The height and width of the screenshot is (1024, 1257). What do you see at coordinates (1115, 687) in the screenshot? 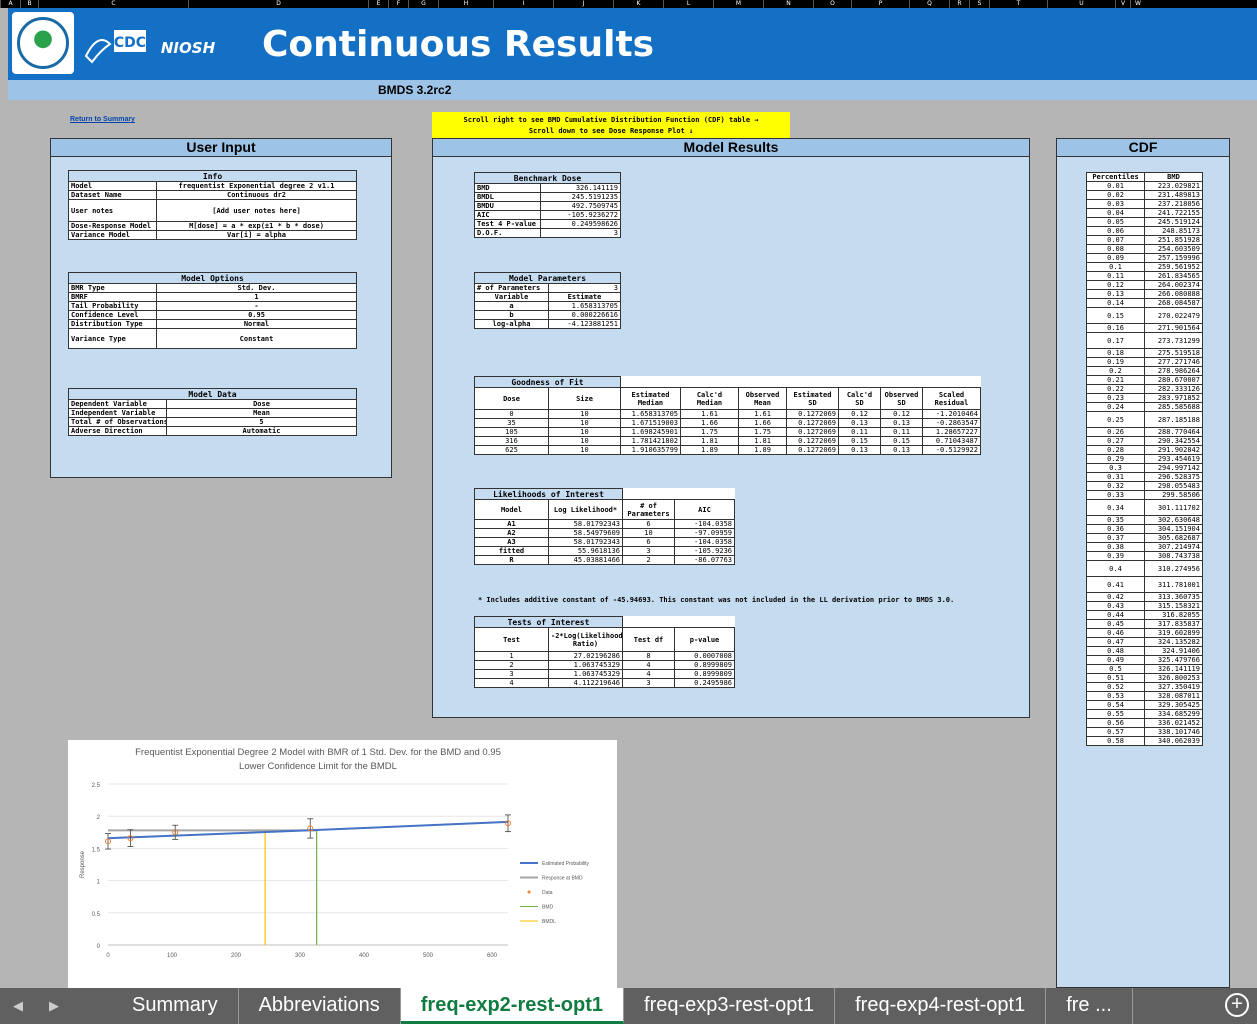
I see `cdf-table-cell: 0.52` at bounding box center [1115, 687].